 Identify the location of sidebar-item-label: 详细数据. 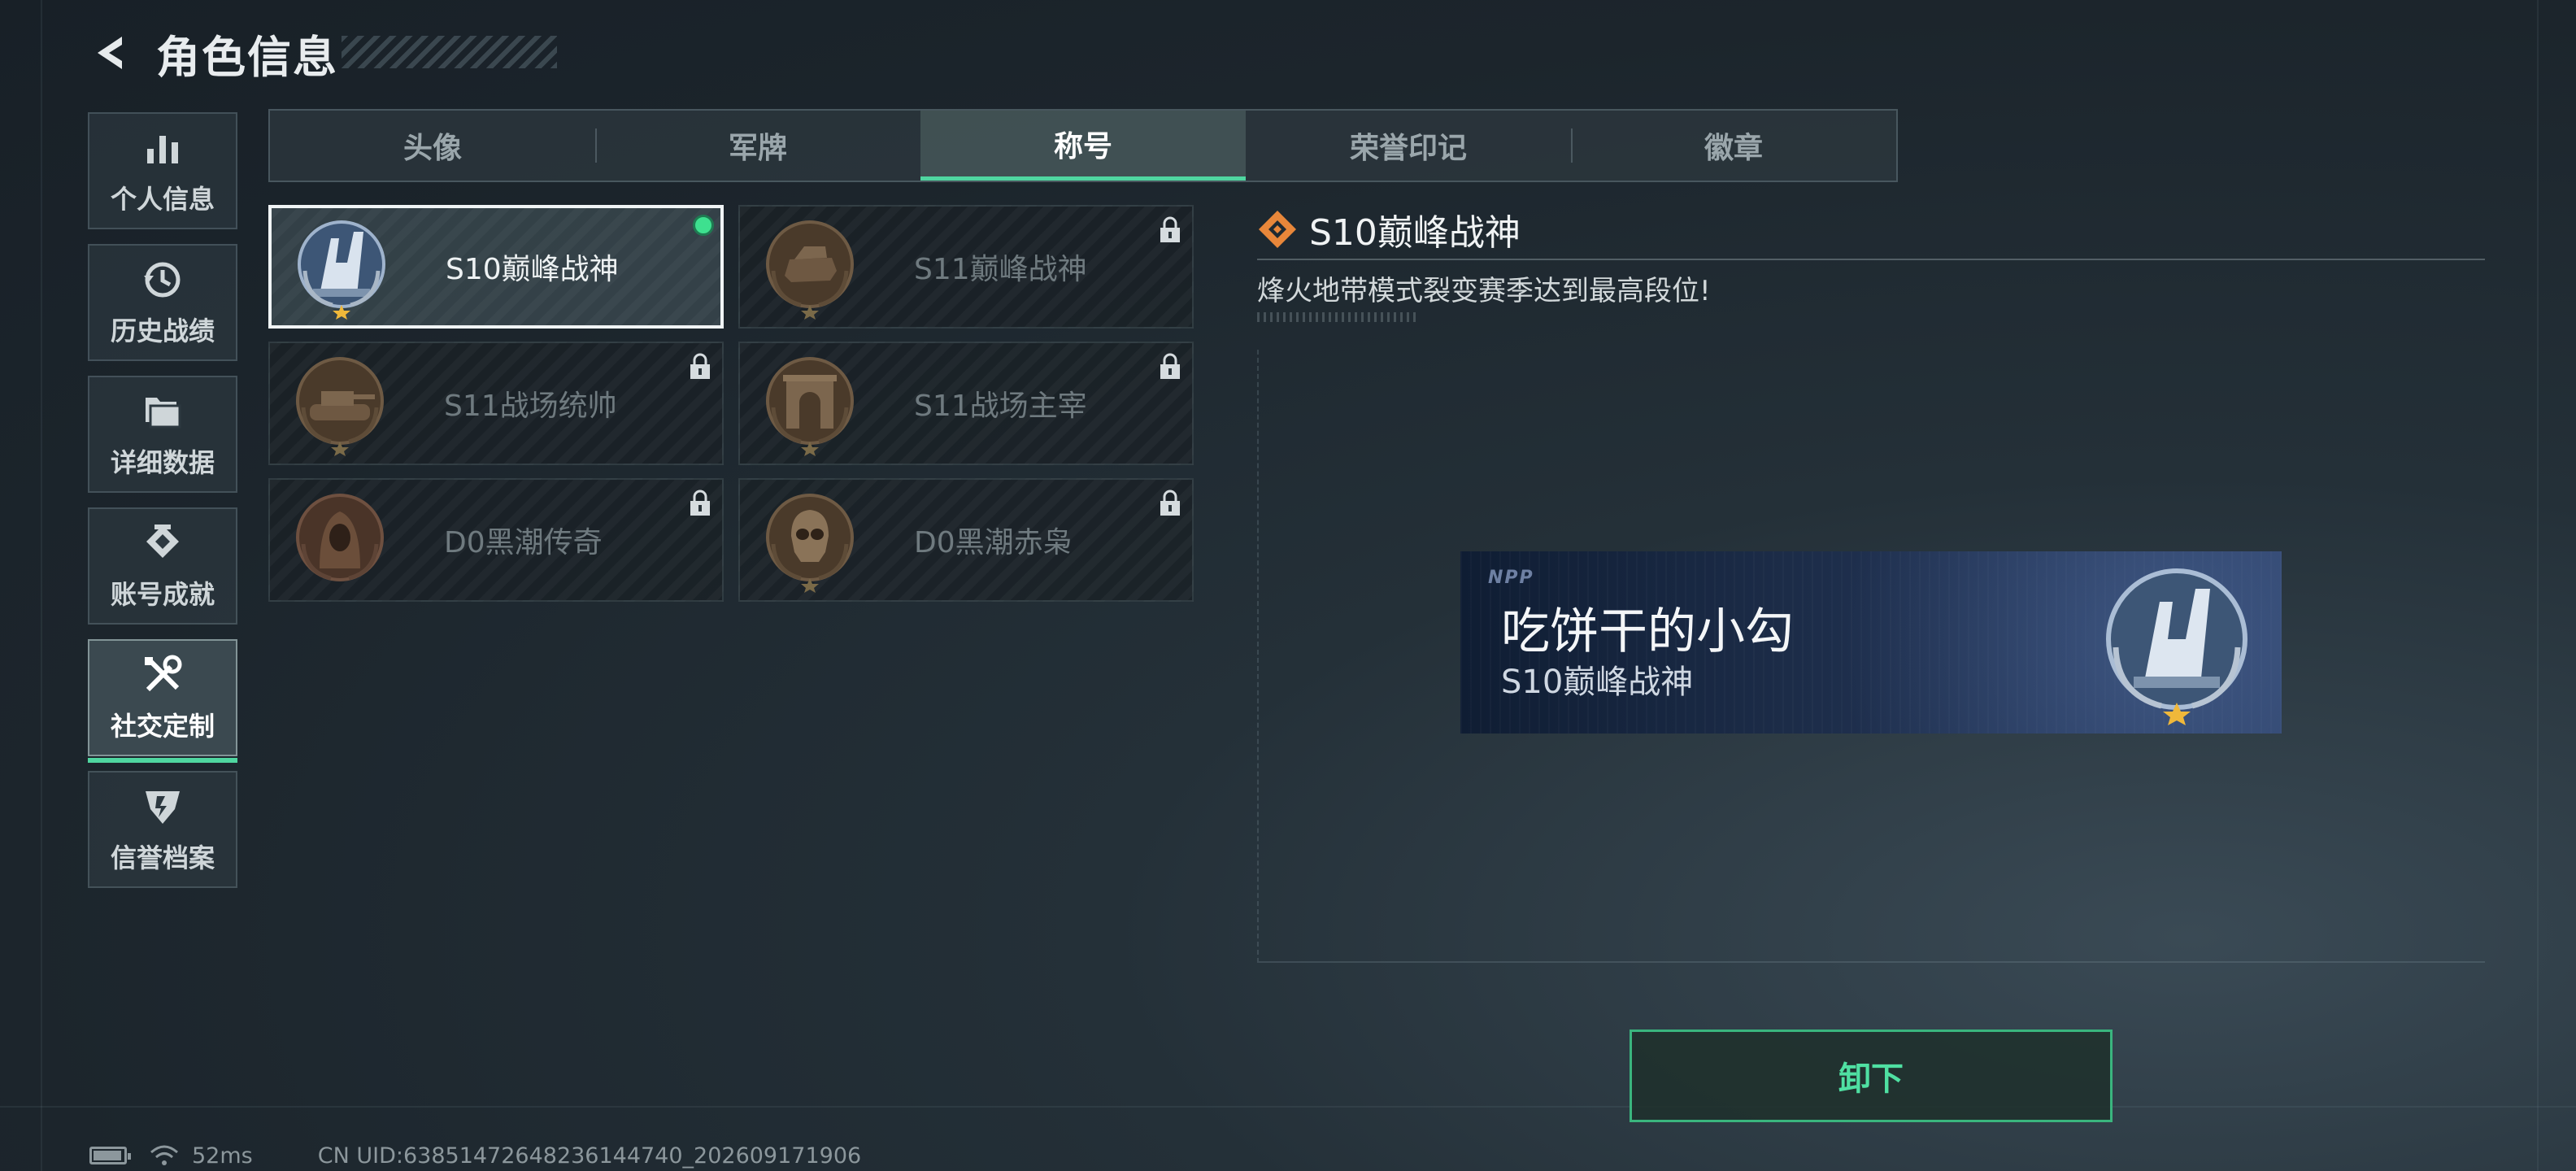
(163, 463).